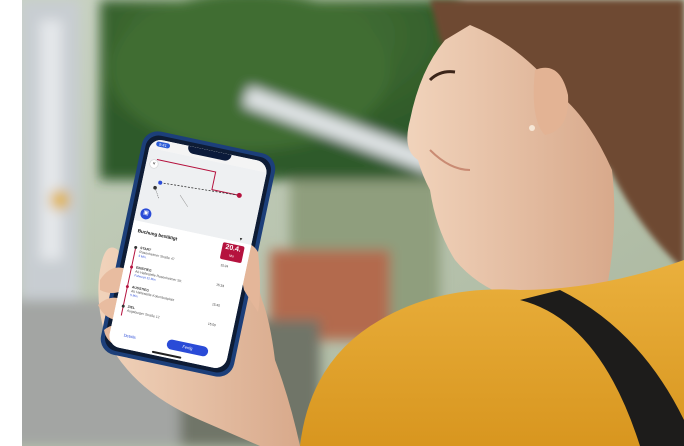 This screenshot has height=446, width=684. Describe the element at coordinates (163, 145) in the screenshot. I see `status-time: 9:41` at that location.